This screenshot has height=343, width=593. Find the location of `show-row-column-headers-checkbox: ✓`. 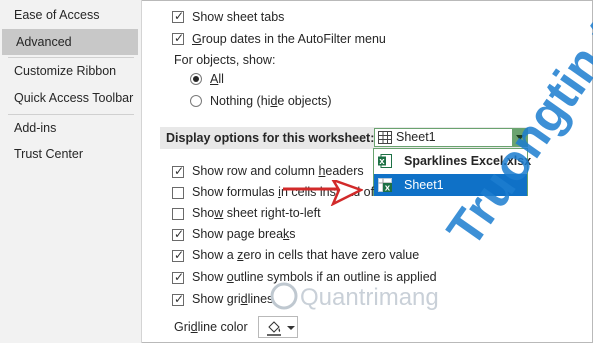

show-row-column-headers-checkbox: ✓ is located at coordinates (178, 171).